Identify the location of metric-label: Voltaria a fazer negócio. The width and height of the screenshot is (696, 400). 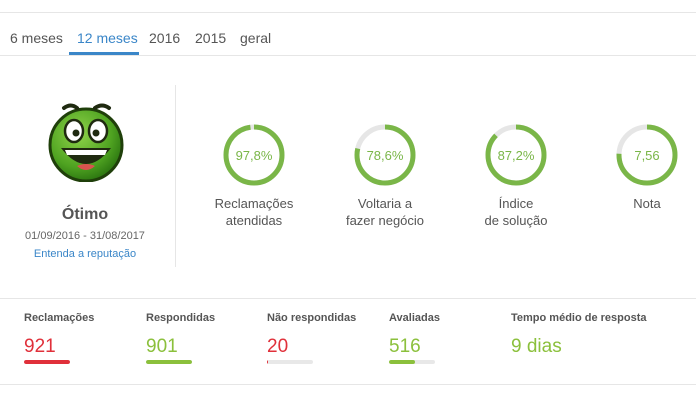
(385, 212).